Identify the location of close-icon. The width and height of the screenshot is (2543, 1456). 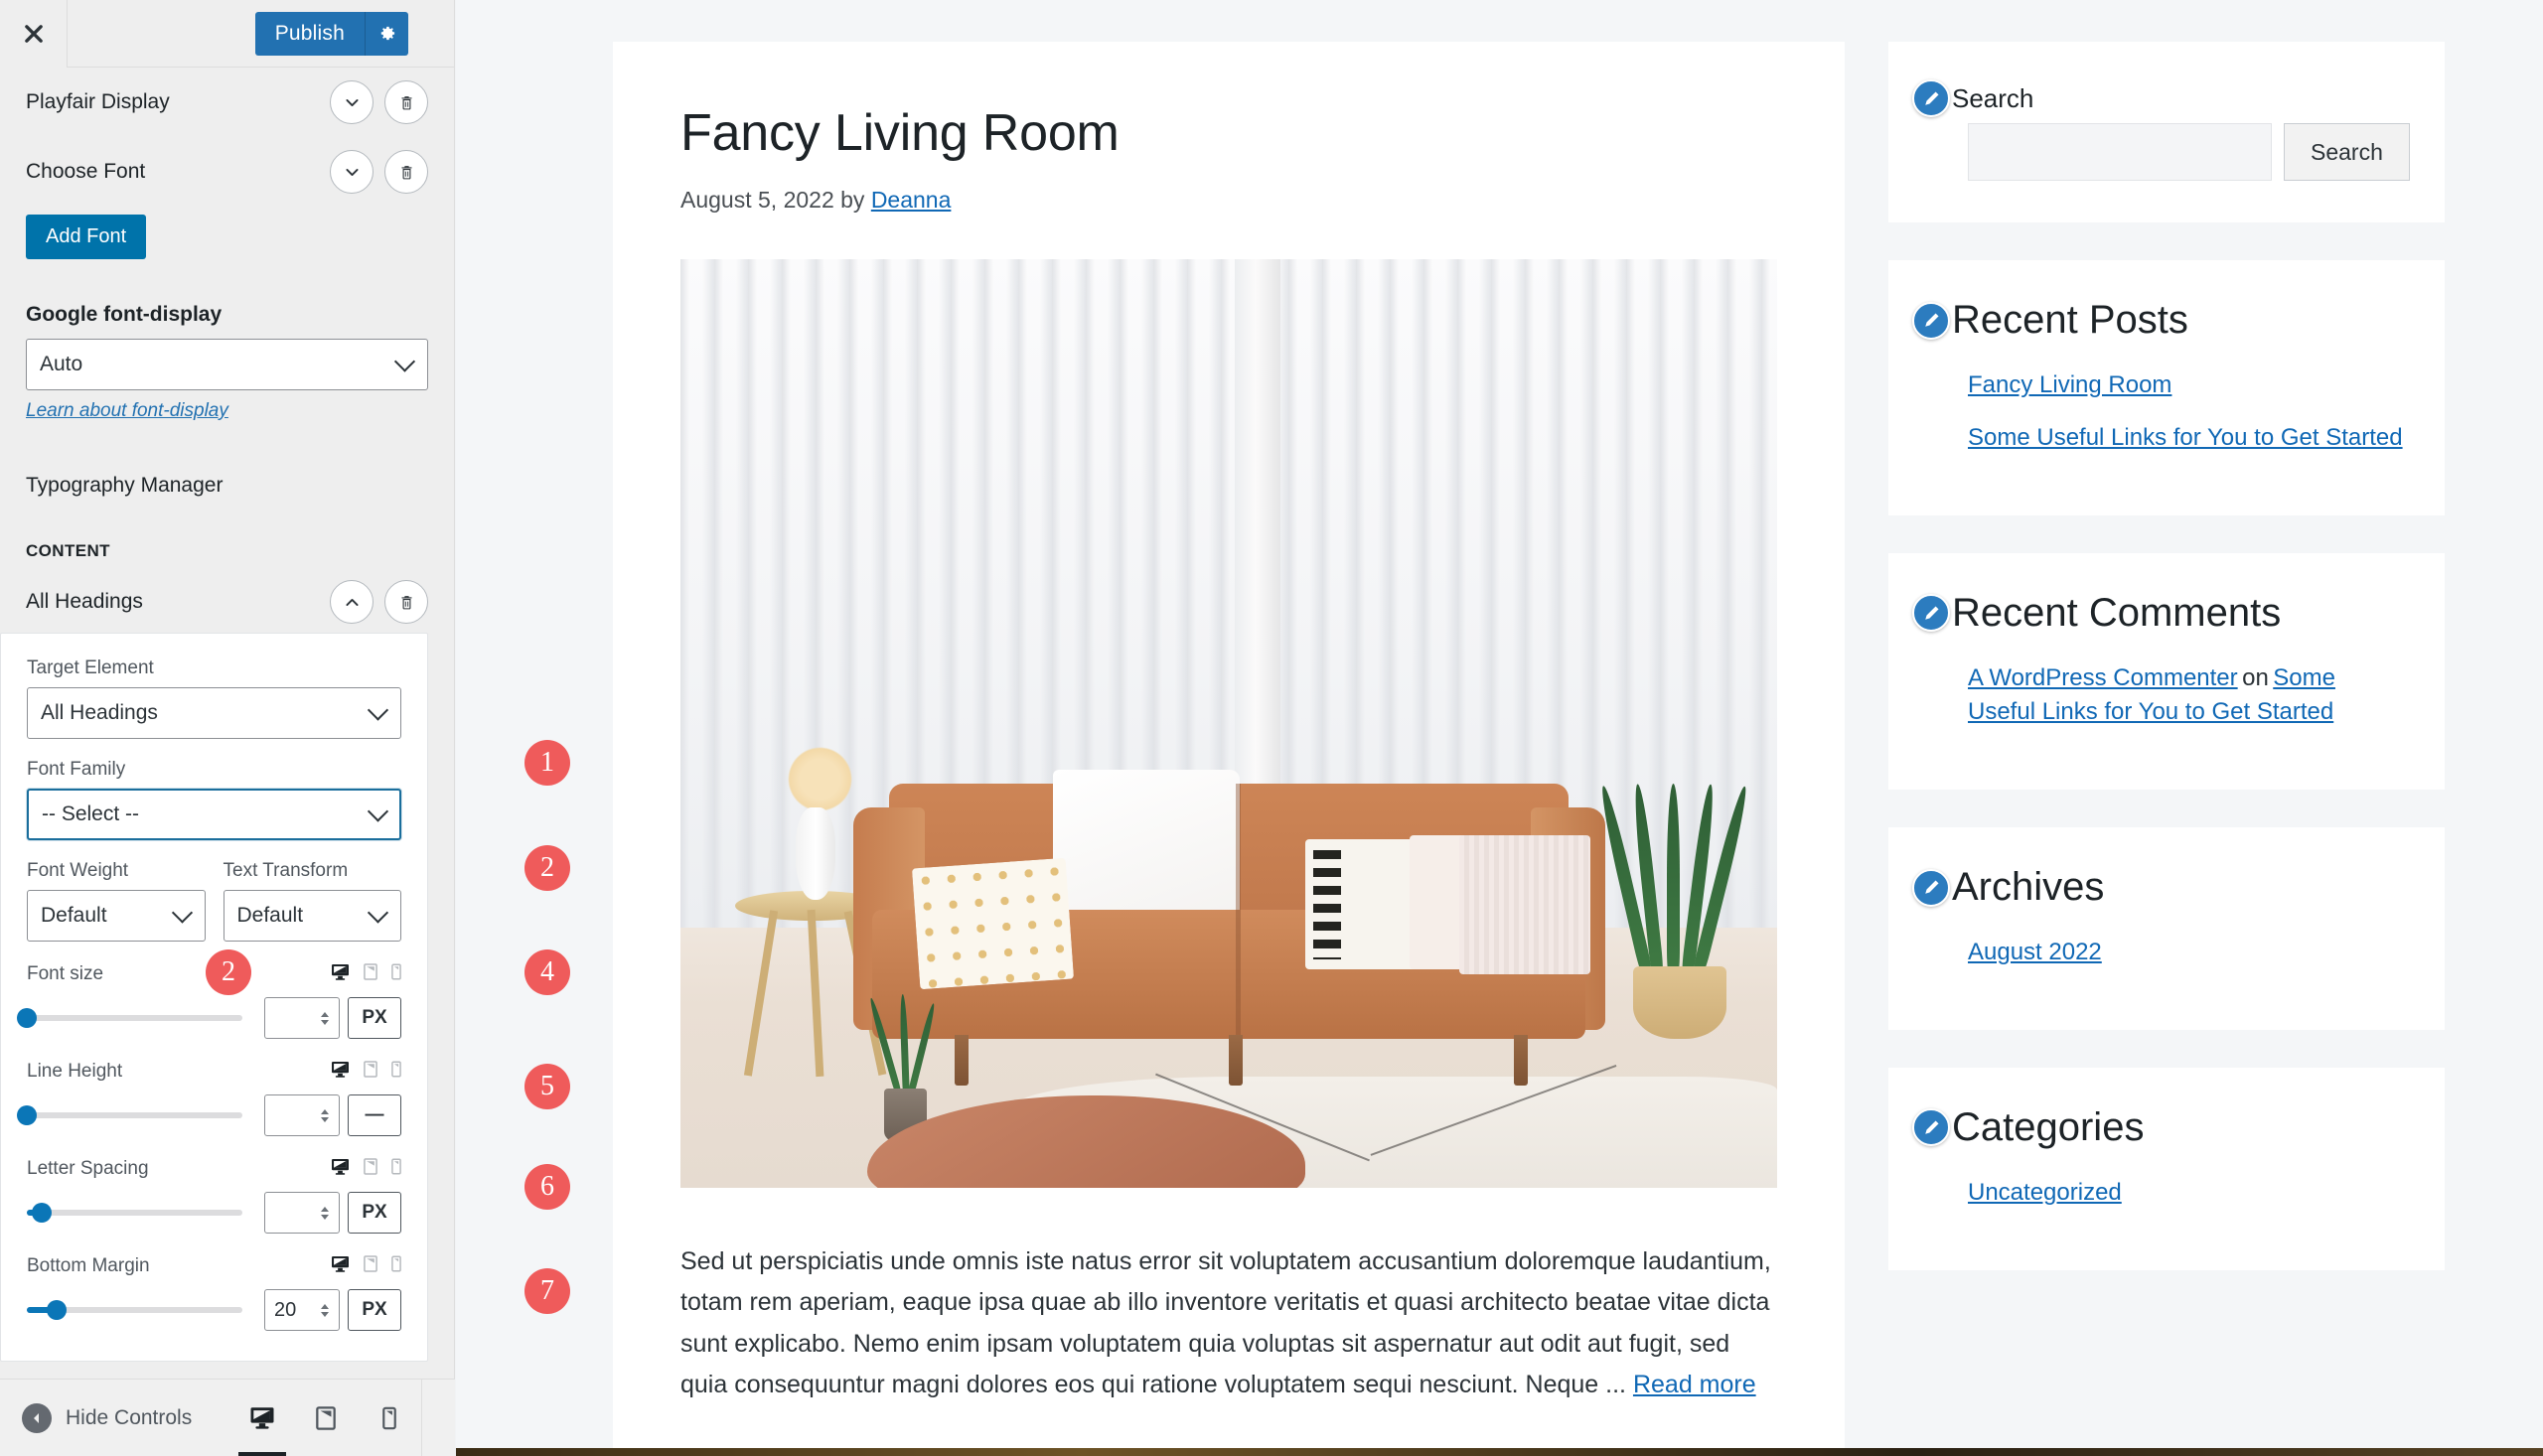
(34, 34).